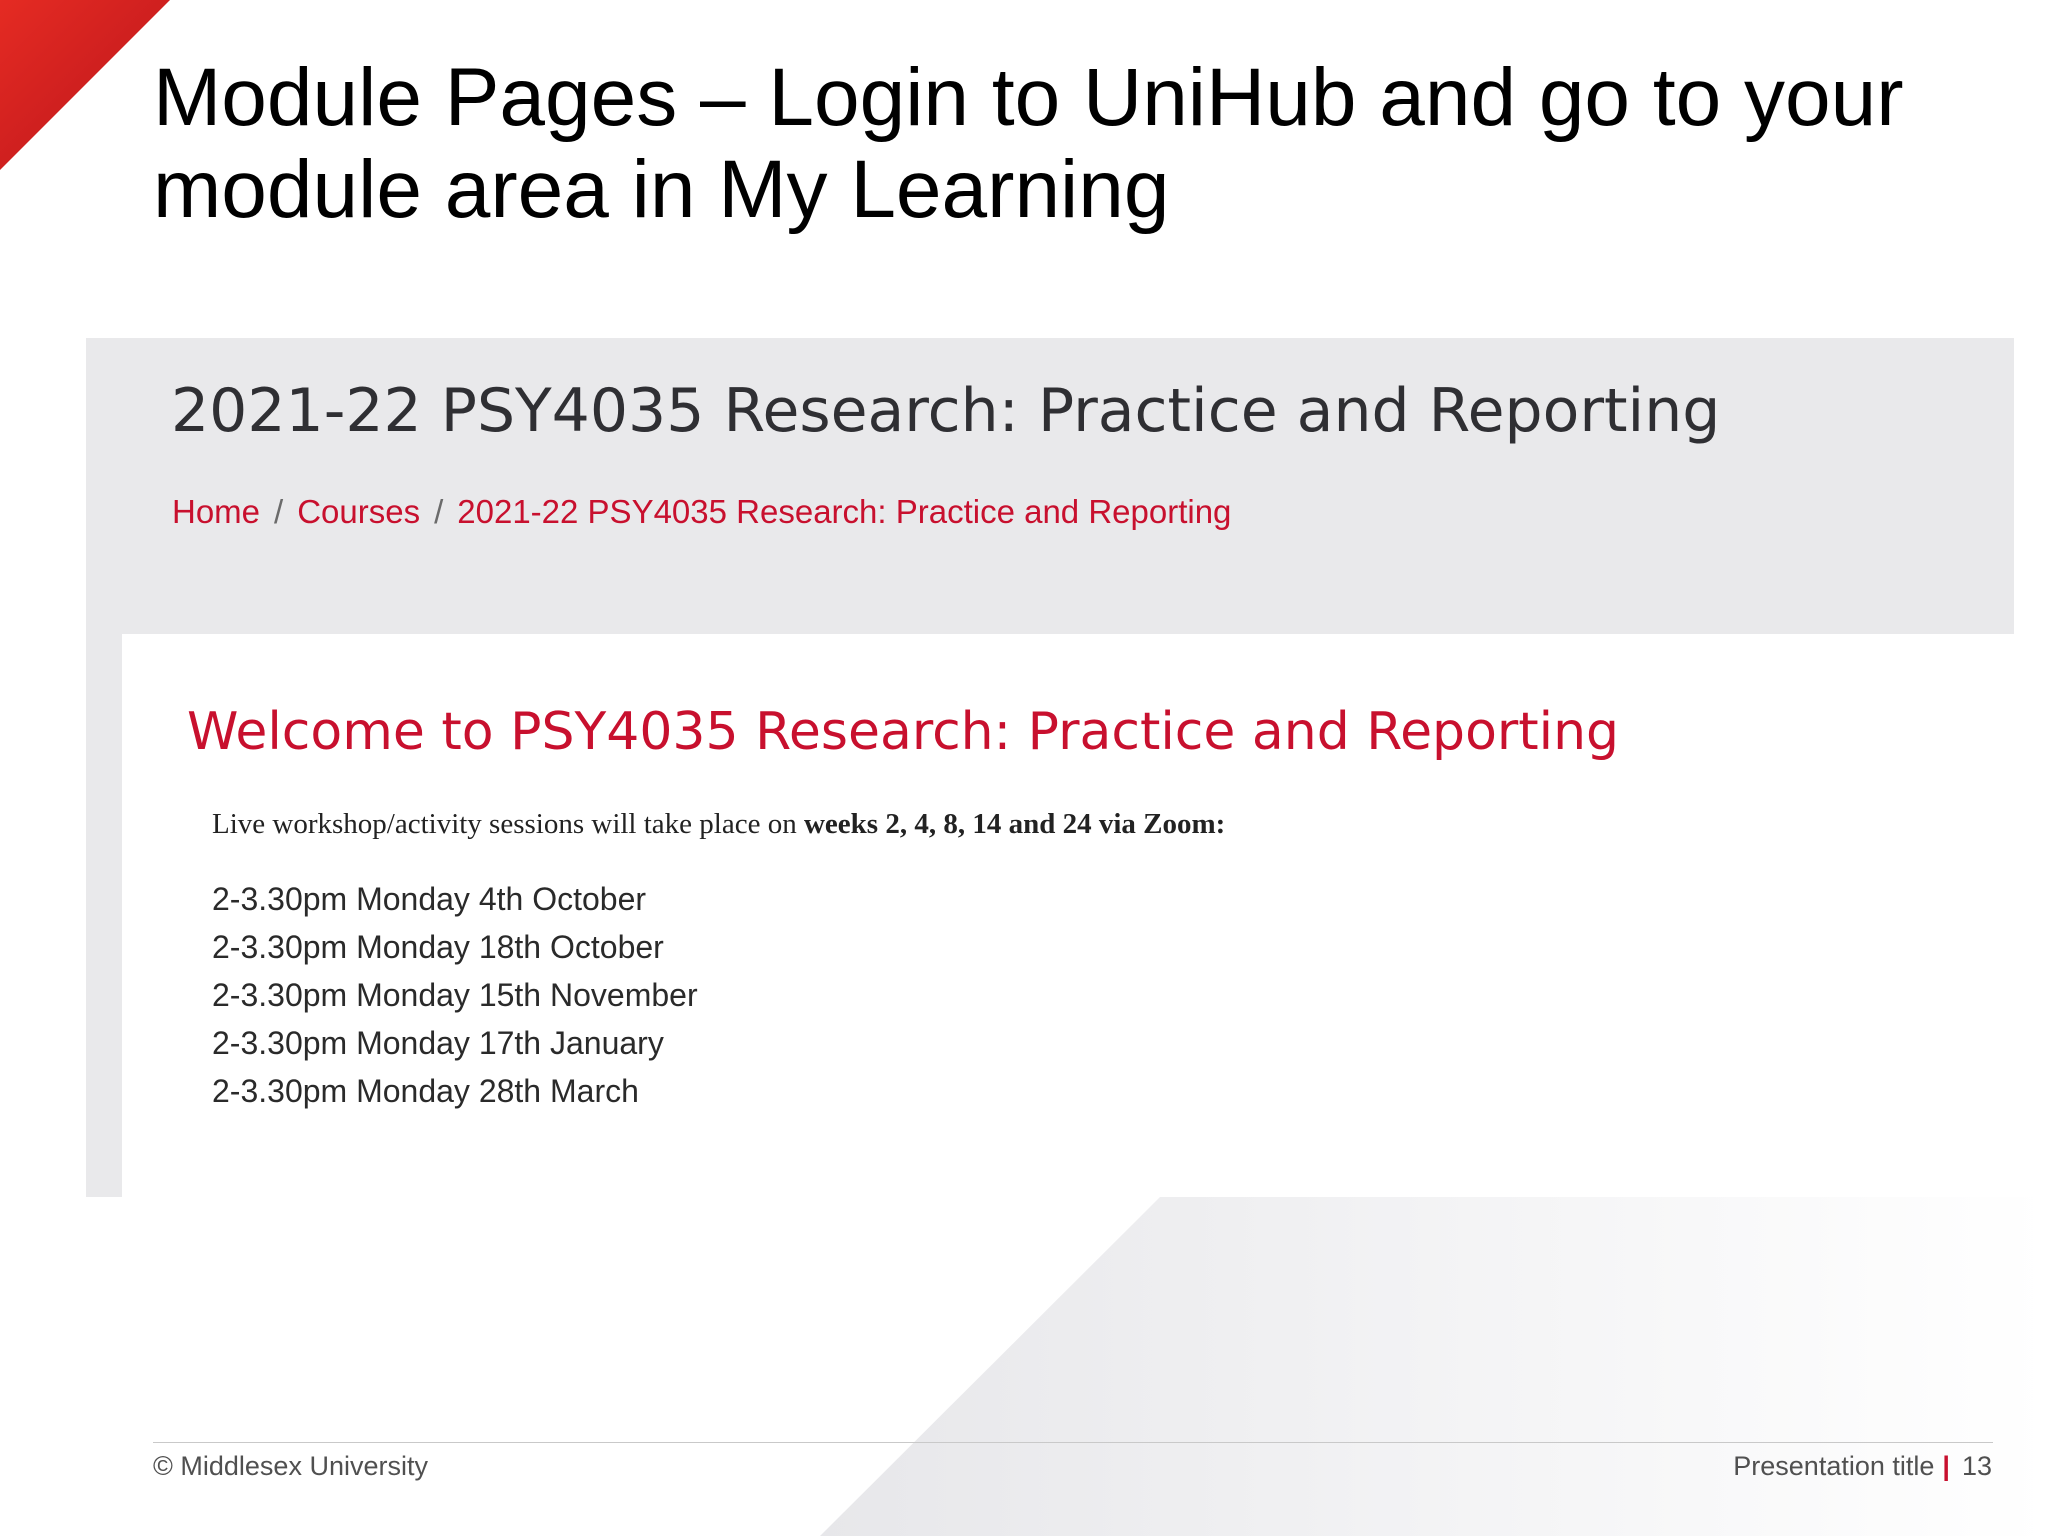 The width and height of the screenshot is (2048, 1536). Describe the element at coordinates (1834, 1466) in the screenshot. I see `footer-presentation-title: Presentation title` at that location.